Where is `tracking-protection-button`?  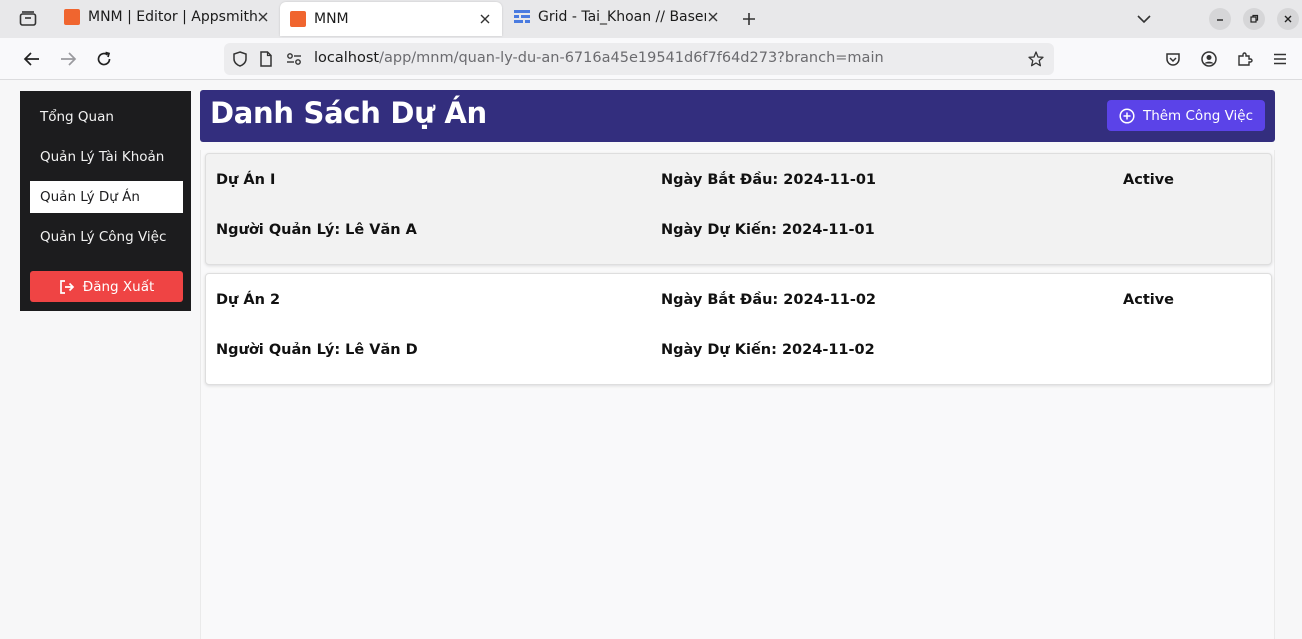
tracking-protection-button is located at coordinates (240, 59).